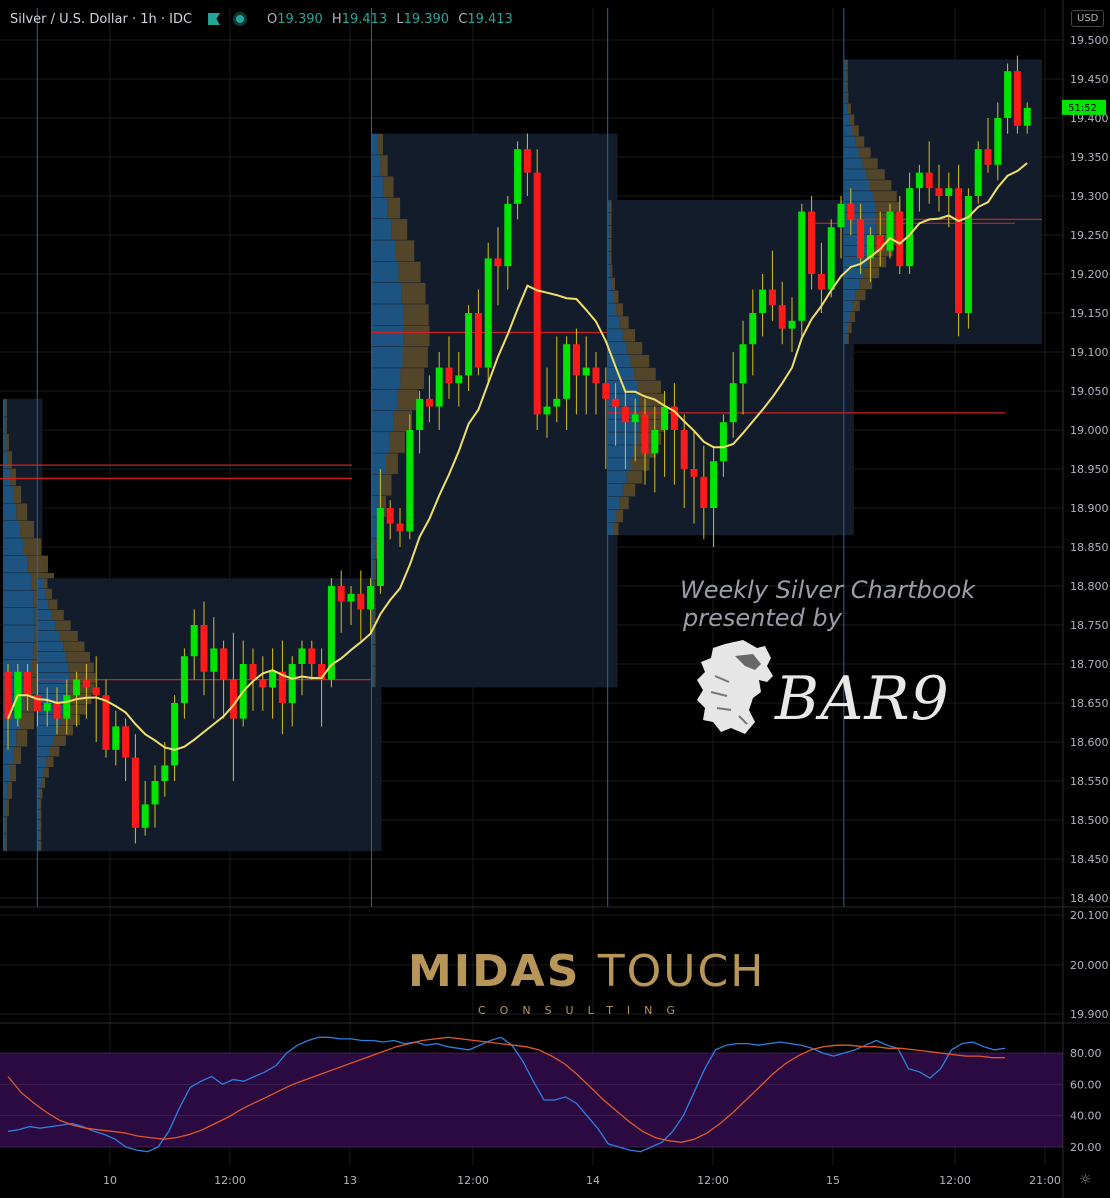 The image size is (1110, 1198). I want to click on price-axis-label: 18.400, so click(1089, 898).